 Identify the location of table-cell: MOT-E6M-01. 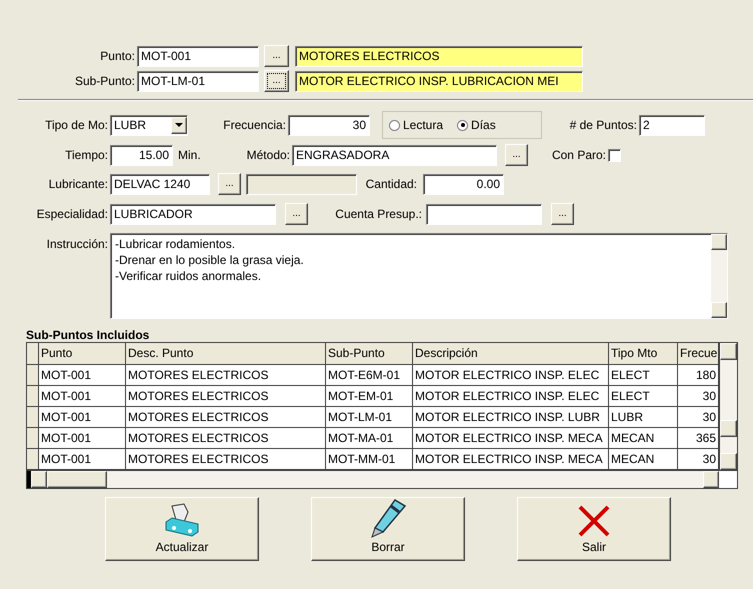
(369, 375).